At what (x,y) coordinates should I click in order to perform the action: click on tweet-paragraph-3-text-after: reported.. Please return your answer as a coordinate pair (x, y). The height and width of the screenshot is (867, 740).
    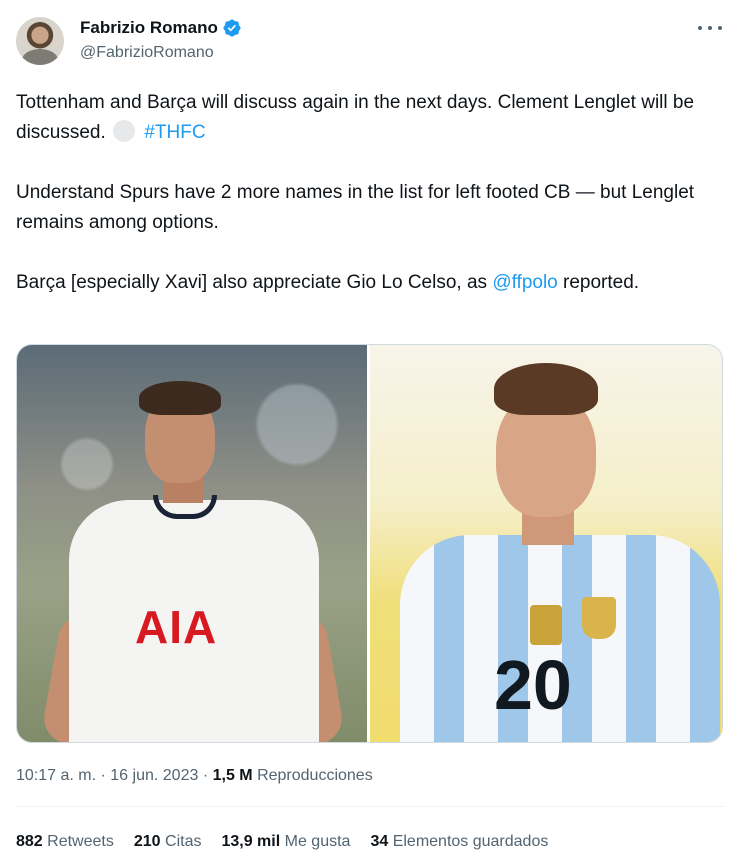
    Looking at the image, I should click on (601, 282).